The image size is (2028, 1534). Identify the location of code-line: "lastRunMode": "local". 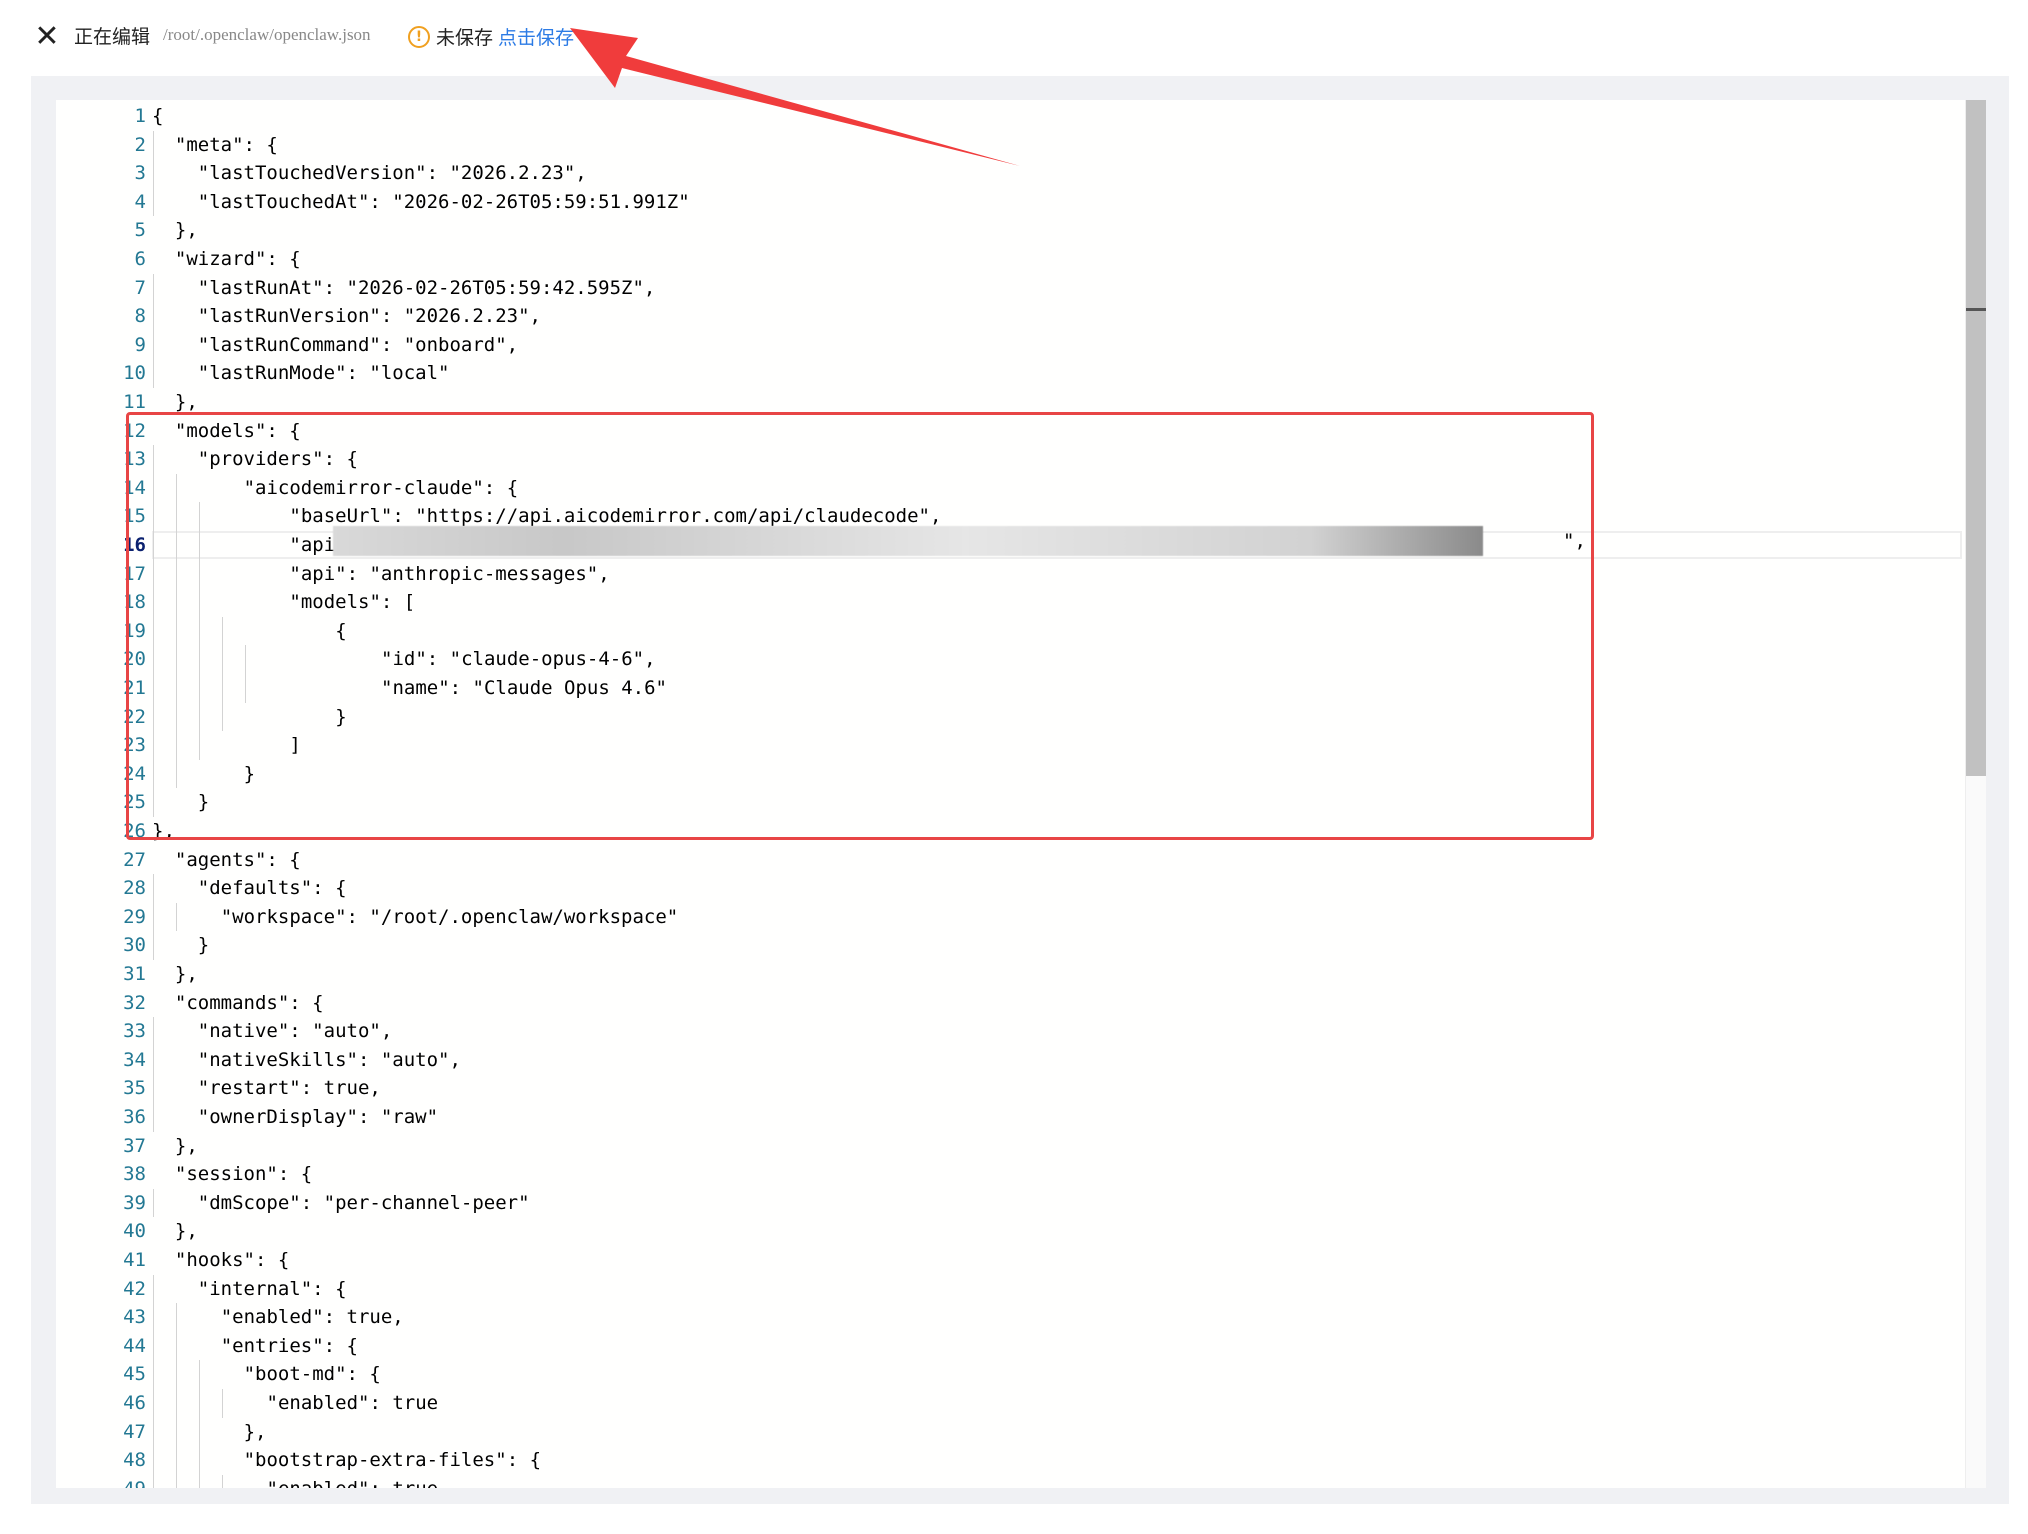
(323, 373).